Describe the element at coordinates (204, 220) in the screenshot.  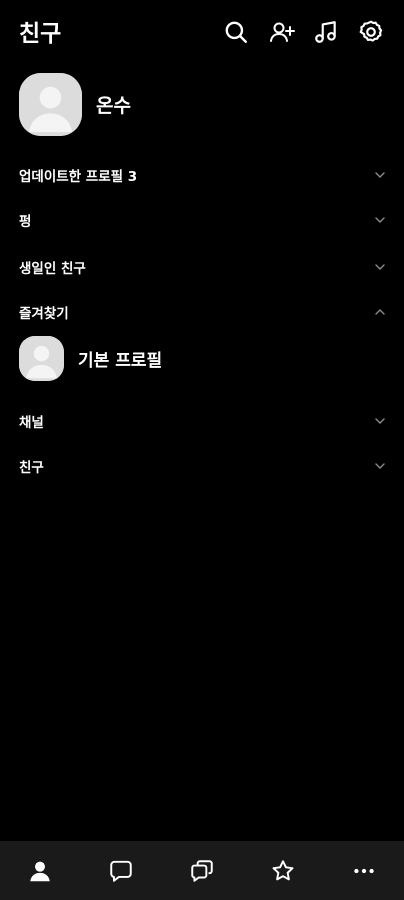
I see `section-pung: 펑` at that location.